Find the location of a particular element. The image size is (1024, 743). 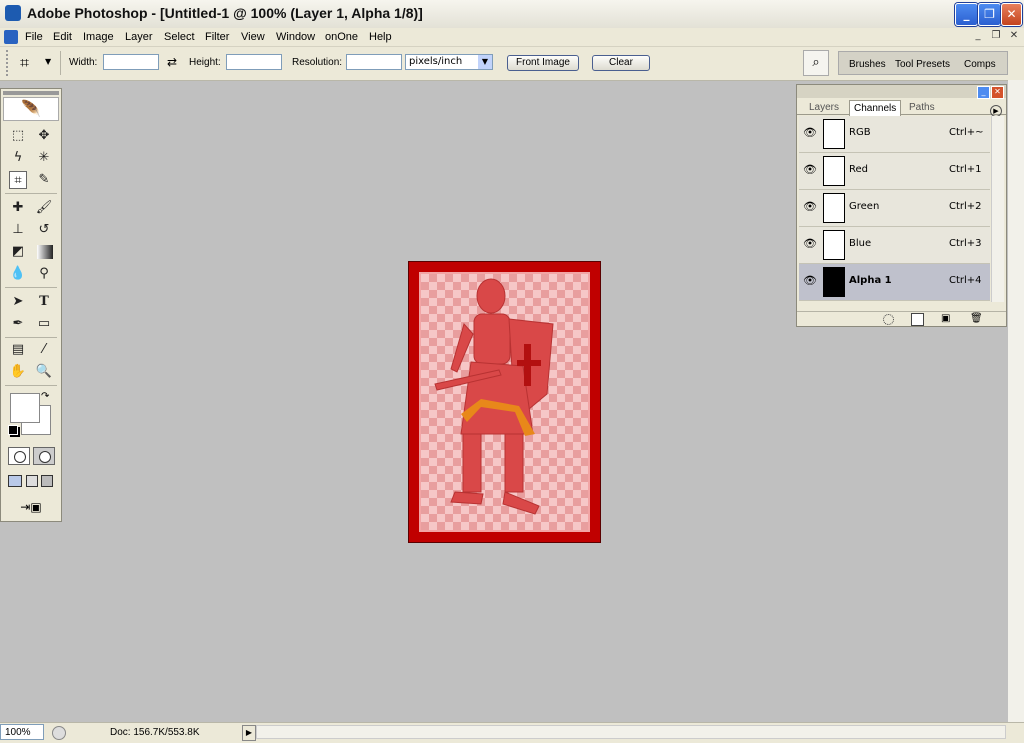

channel-shortcut: Ctrl+2 is located at coordinates (965, 206).